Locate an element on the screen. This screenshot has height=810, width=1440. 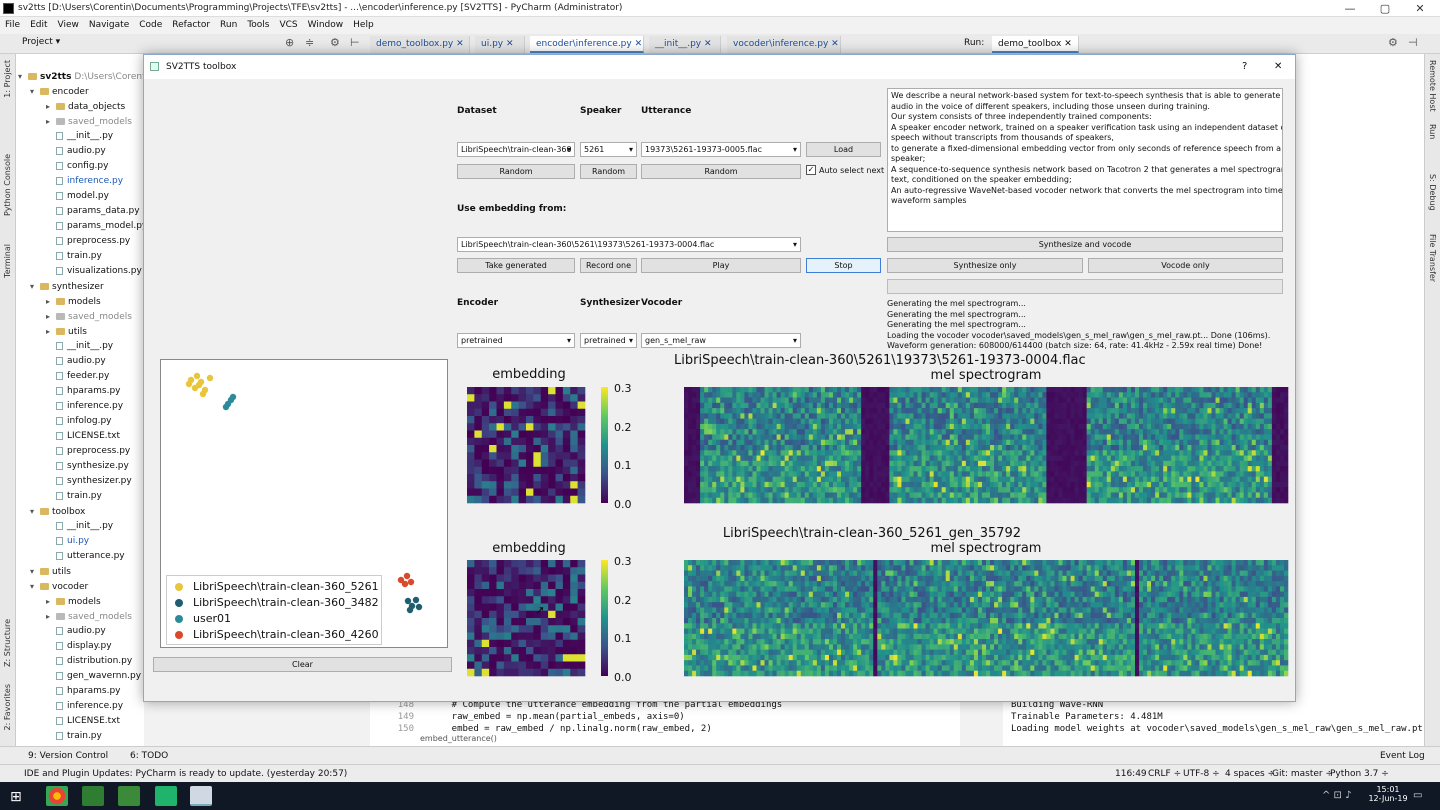
tree-item: feeder.py is located at coordinates (77, 376).